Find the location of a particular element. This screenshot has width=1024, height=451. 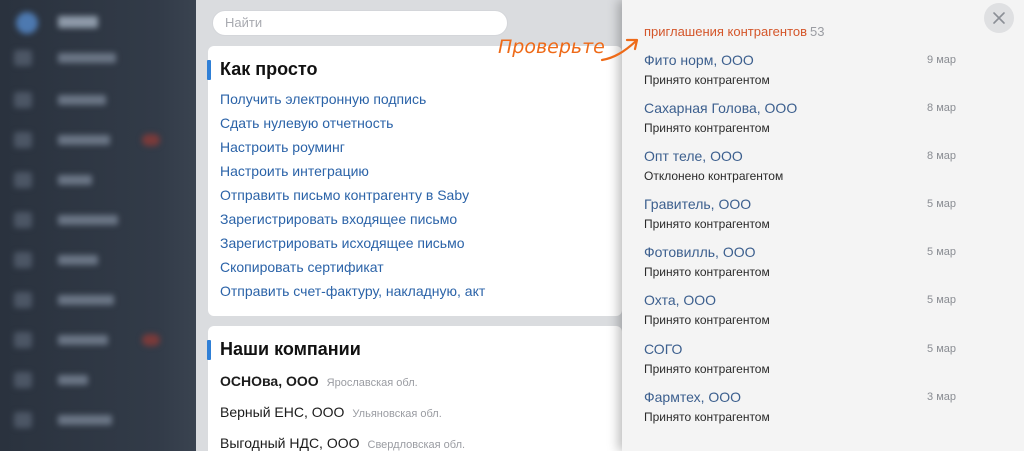

panel-header: приглашения контрагентов 53 is located at coordinates (734, 31).